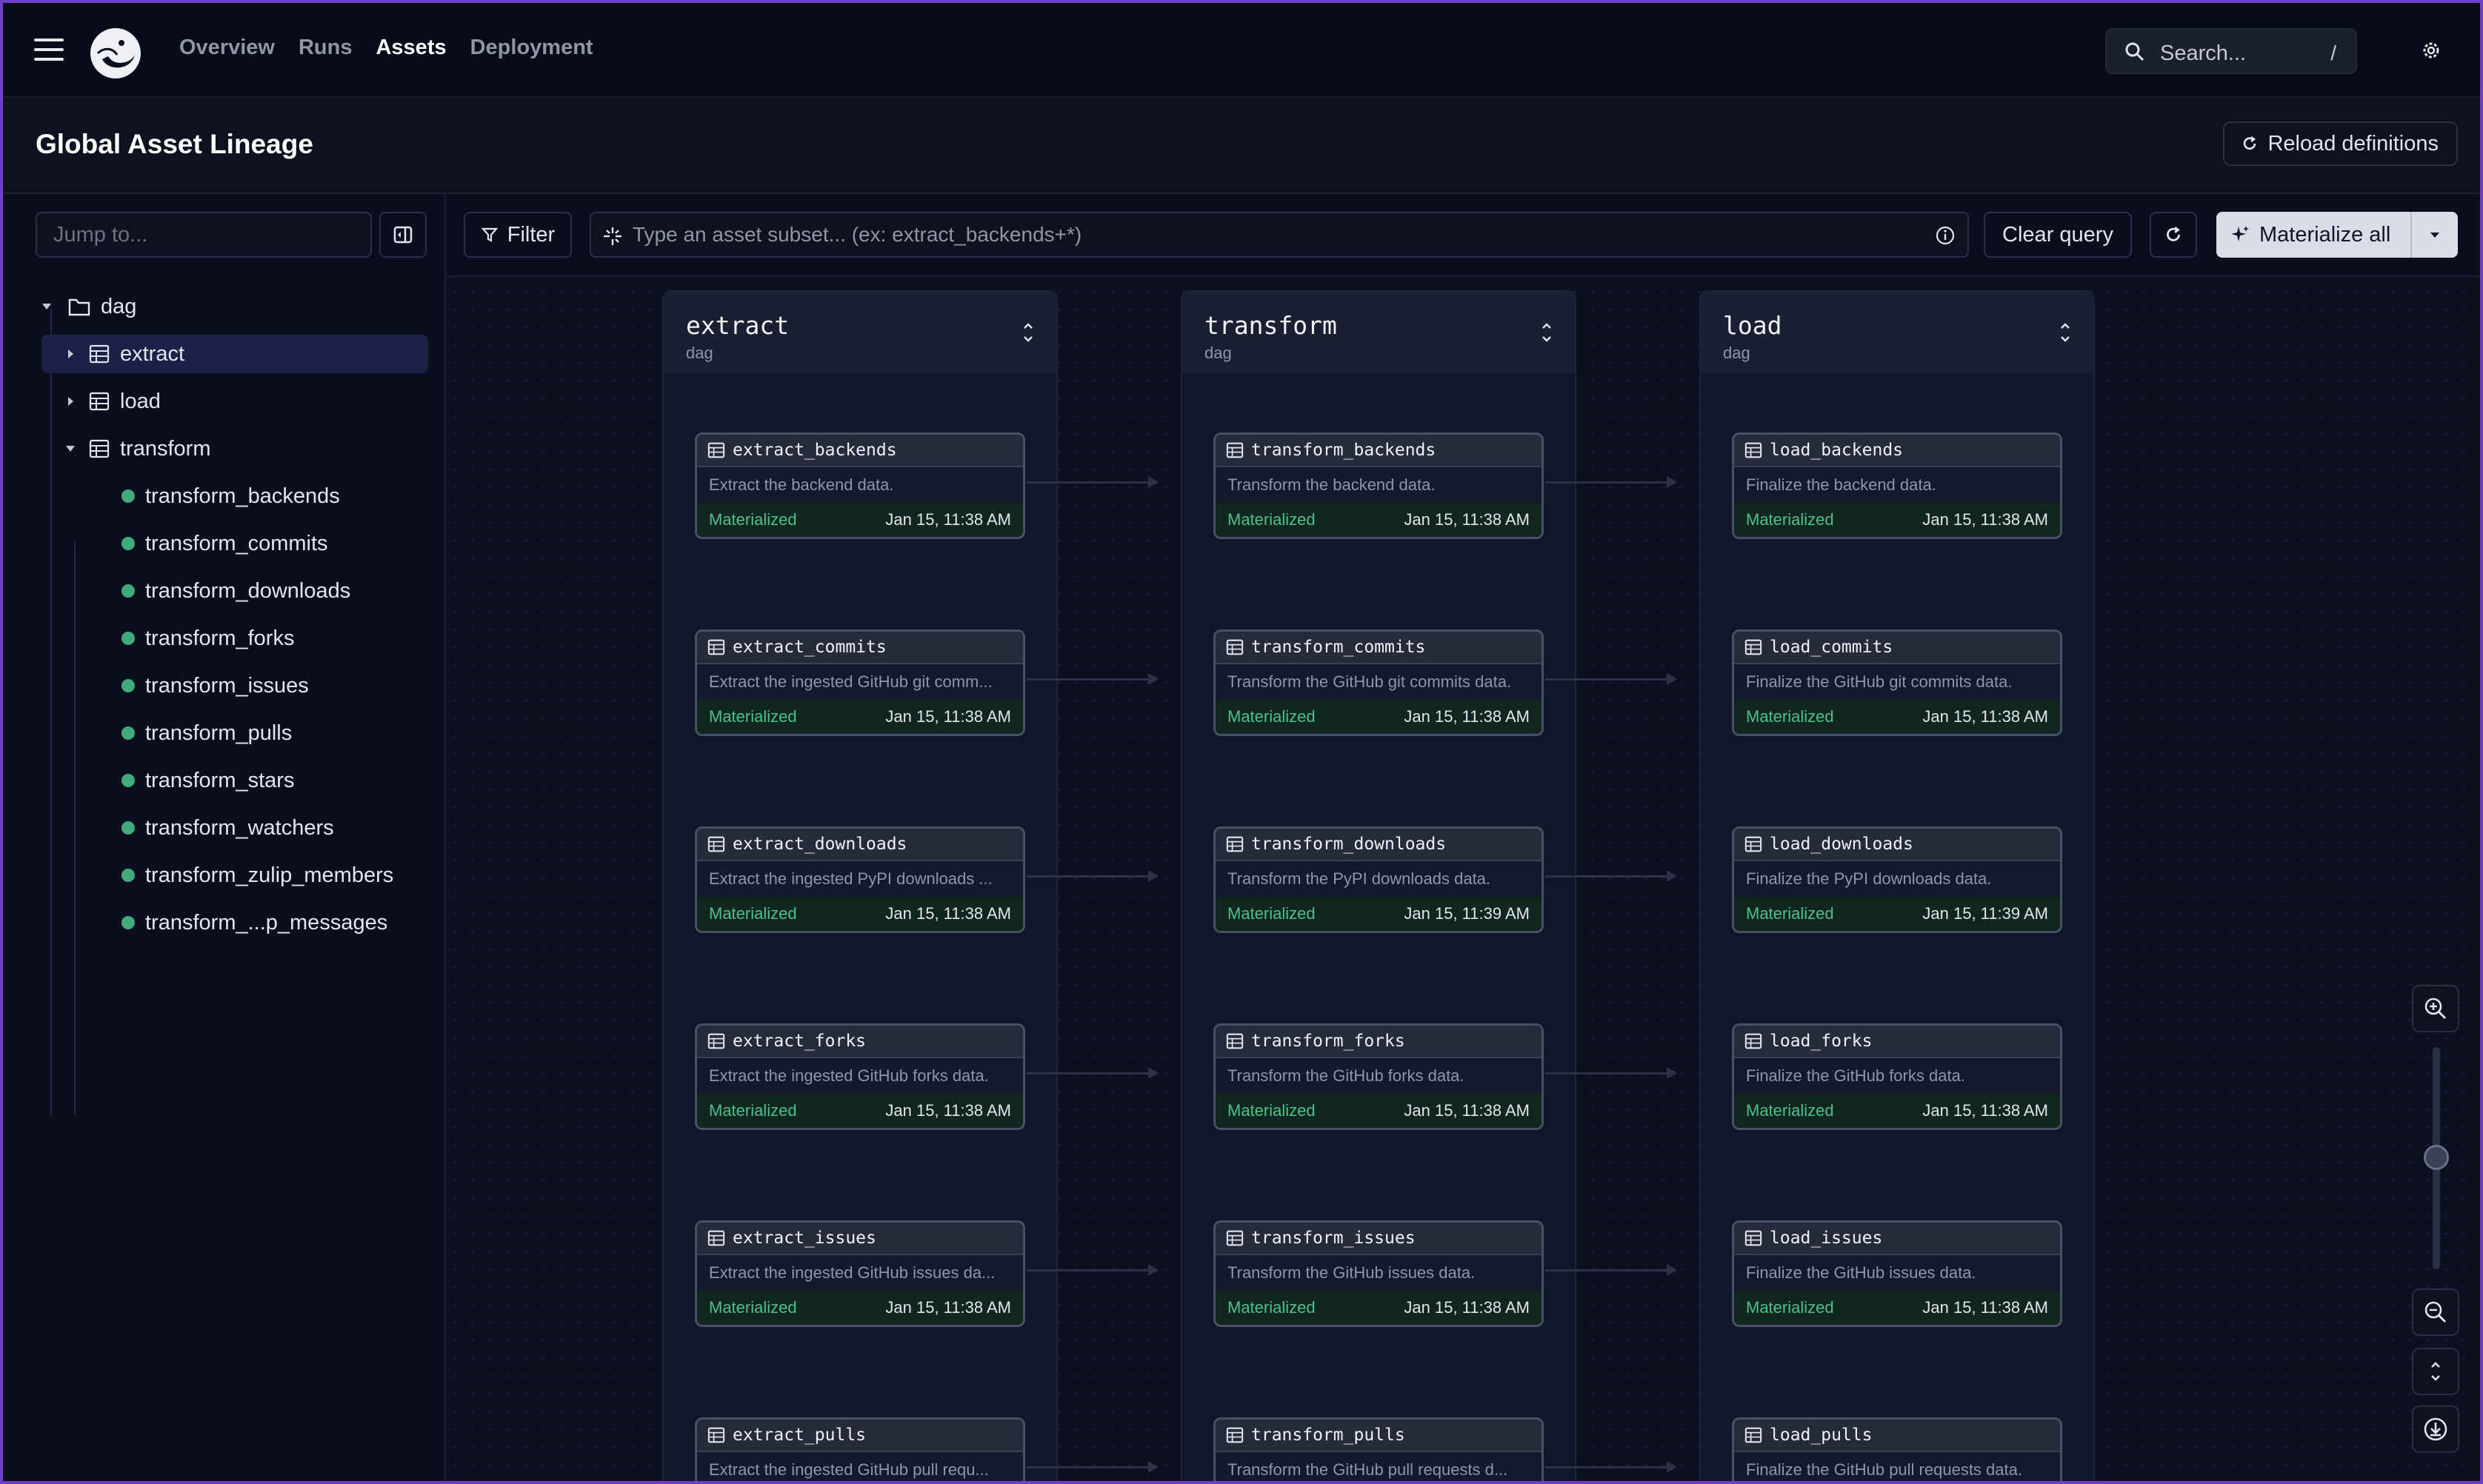 The width and height of the screenshot is (2483, 1484). I want to click on nav-runs: Runs, so click(326, 48).